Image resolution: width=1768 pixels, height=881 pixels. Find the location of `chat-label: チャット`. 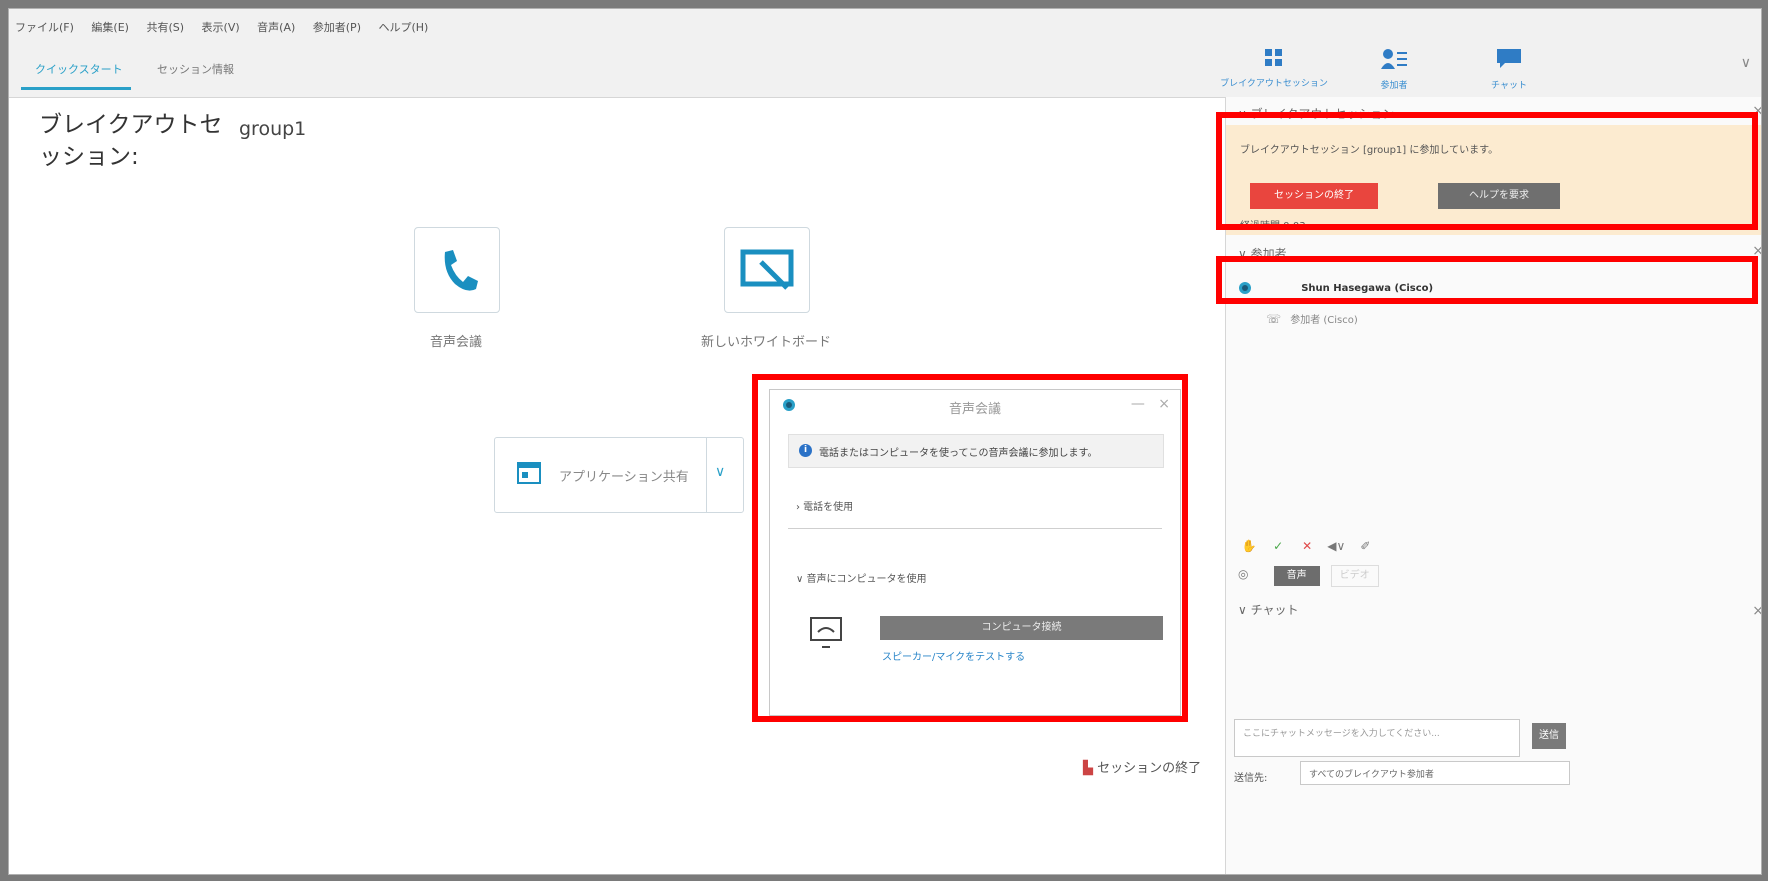

chat-label: チャット is located at coordinates (1509, 86).